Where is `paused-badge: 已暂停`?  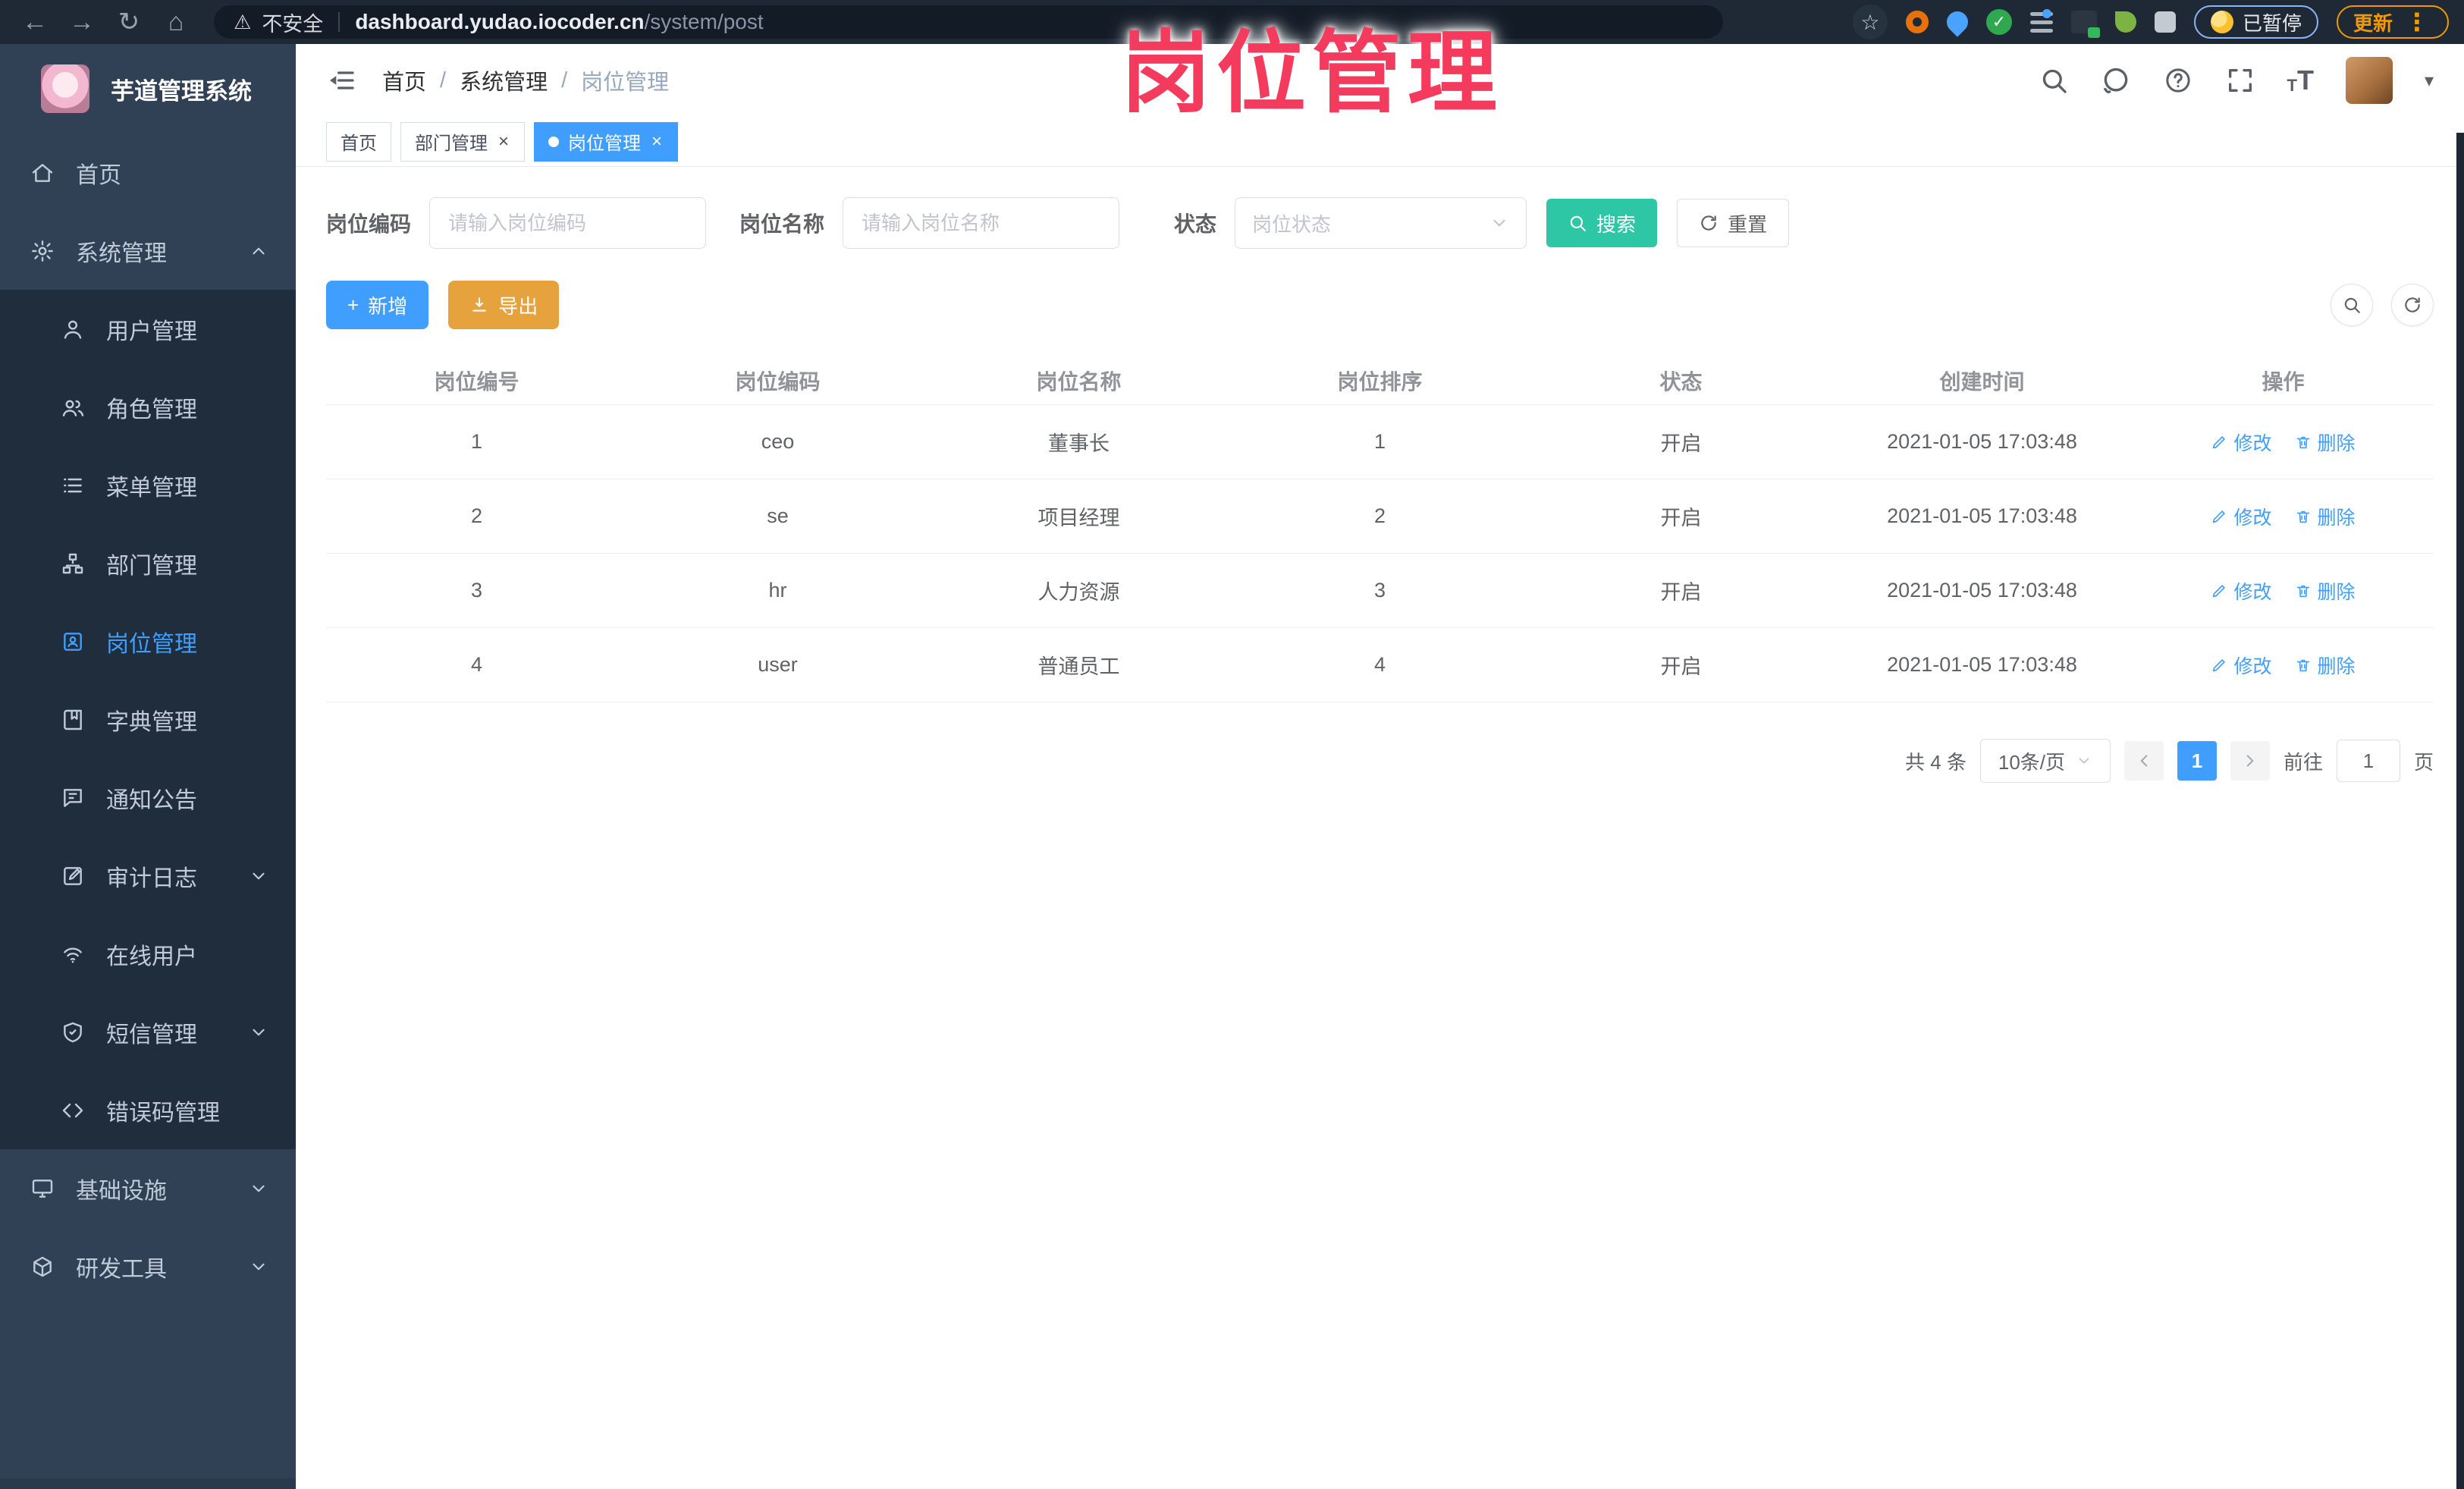 paused-badge: 已暂停 is located at coordinates (2255, 22).